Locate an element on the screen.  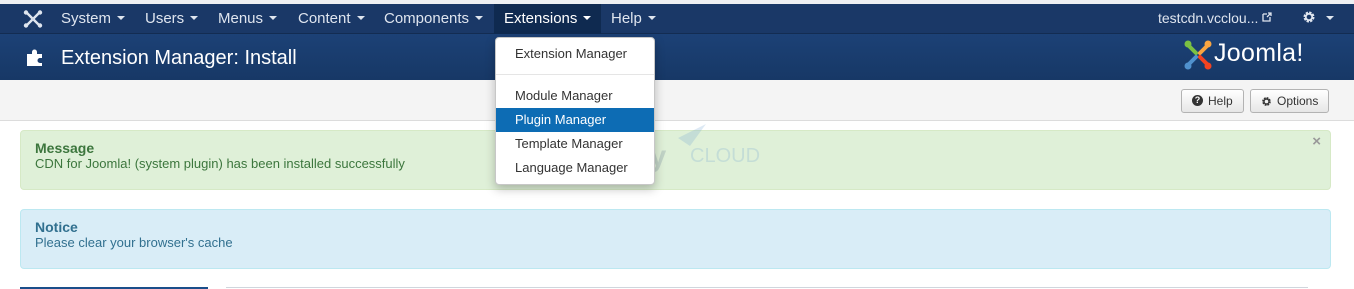
puzzle-piece-icon is located at coordinates (34, 57).